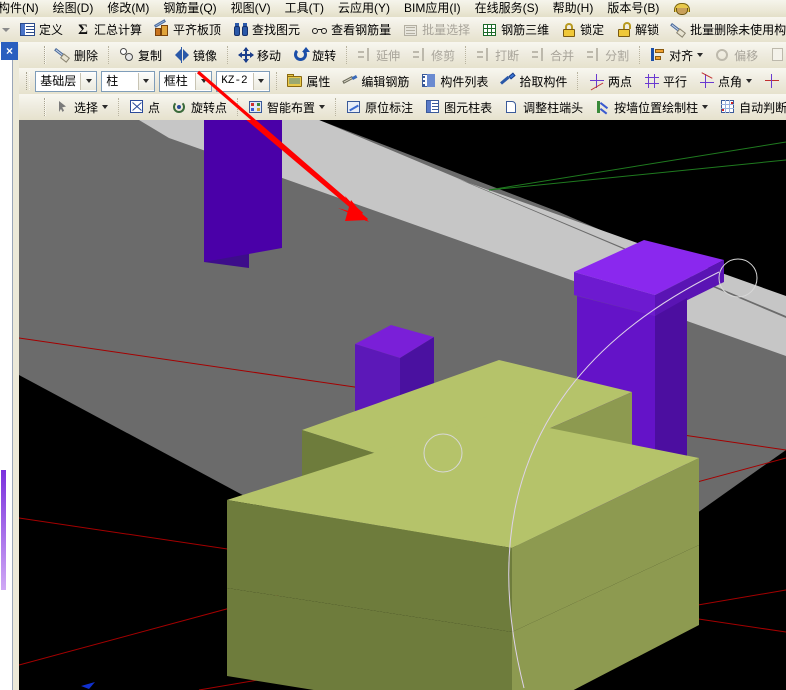 Image resolution: width=786 pixels, height=690 pixels. I want to click on unlock-button: 解锁, so click(637, 29).